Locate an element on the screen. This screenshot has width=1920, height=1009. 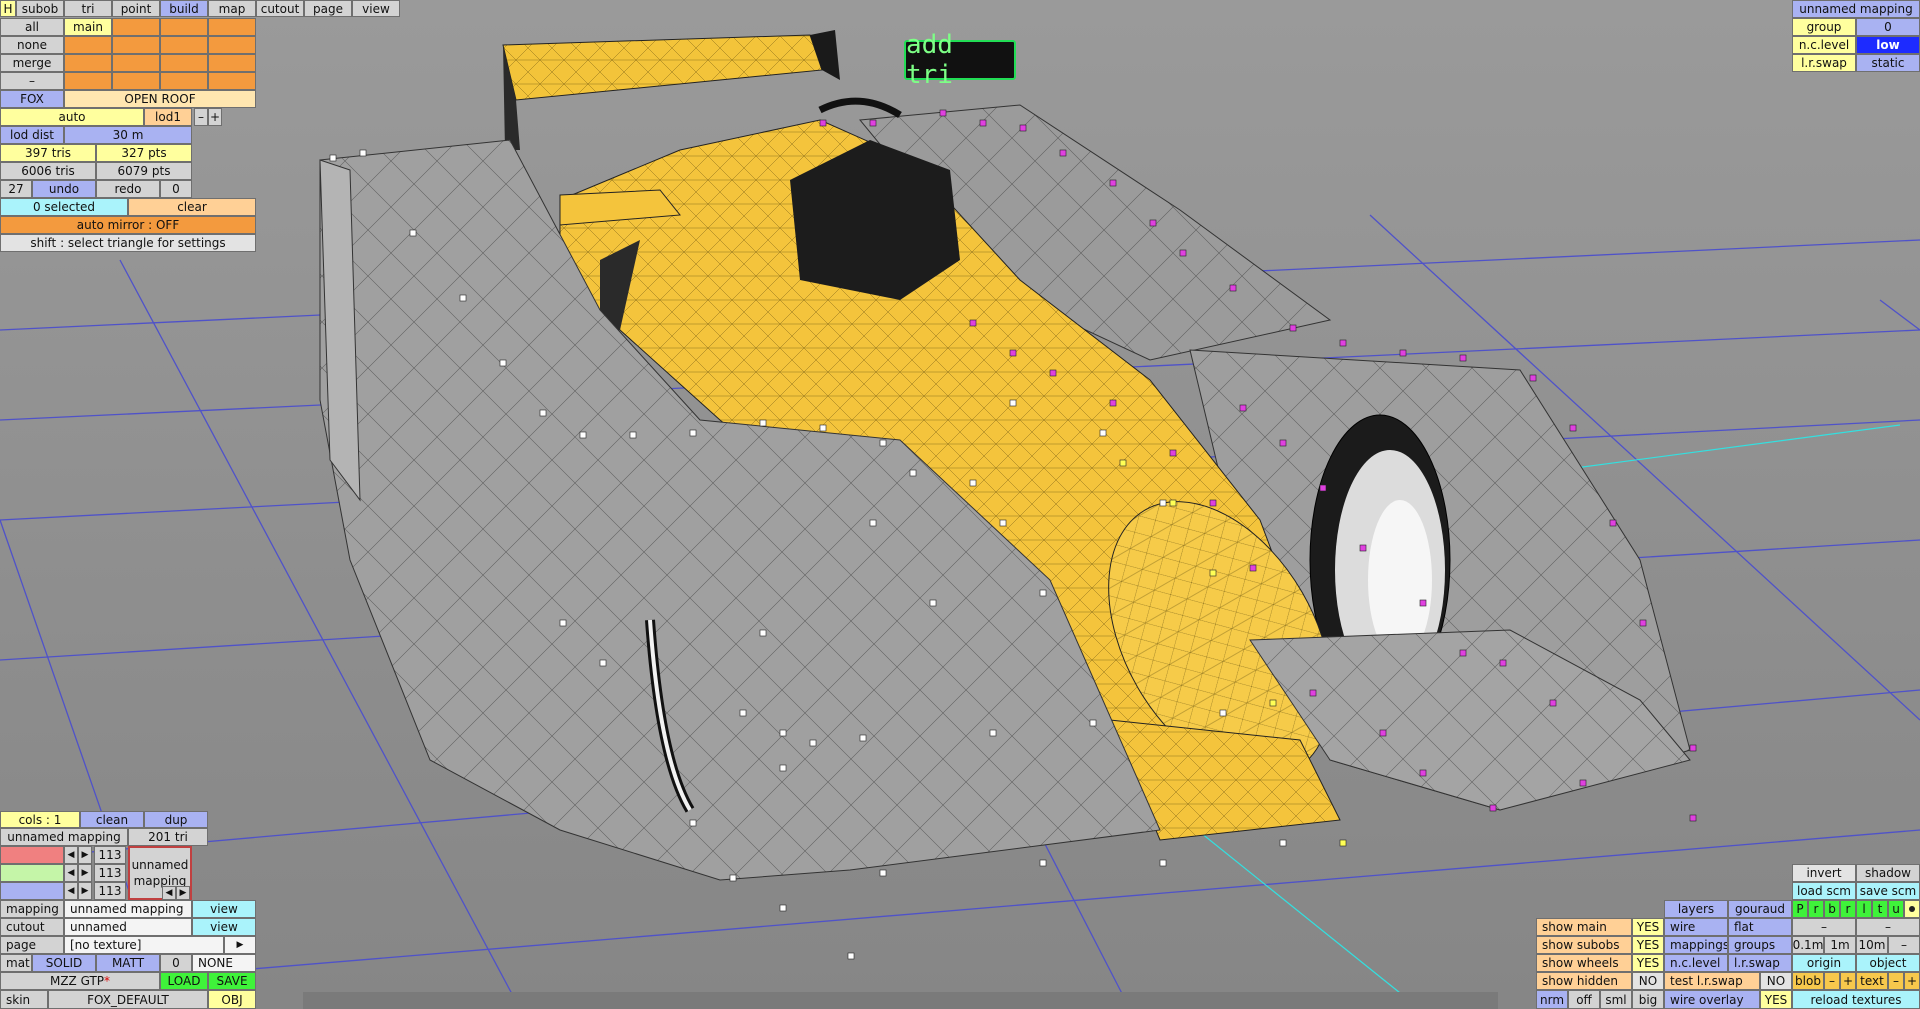
layer-u-toggle: u is located at coordinates (1896, 909).